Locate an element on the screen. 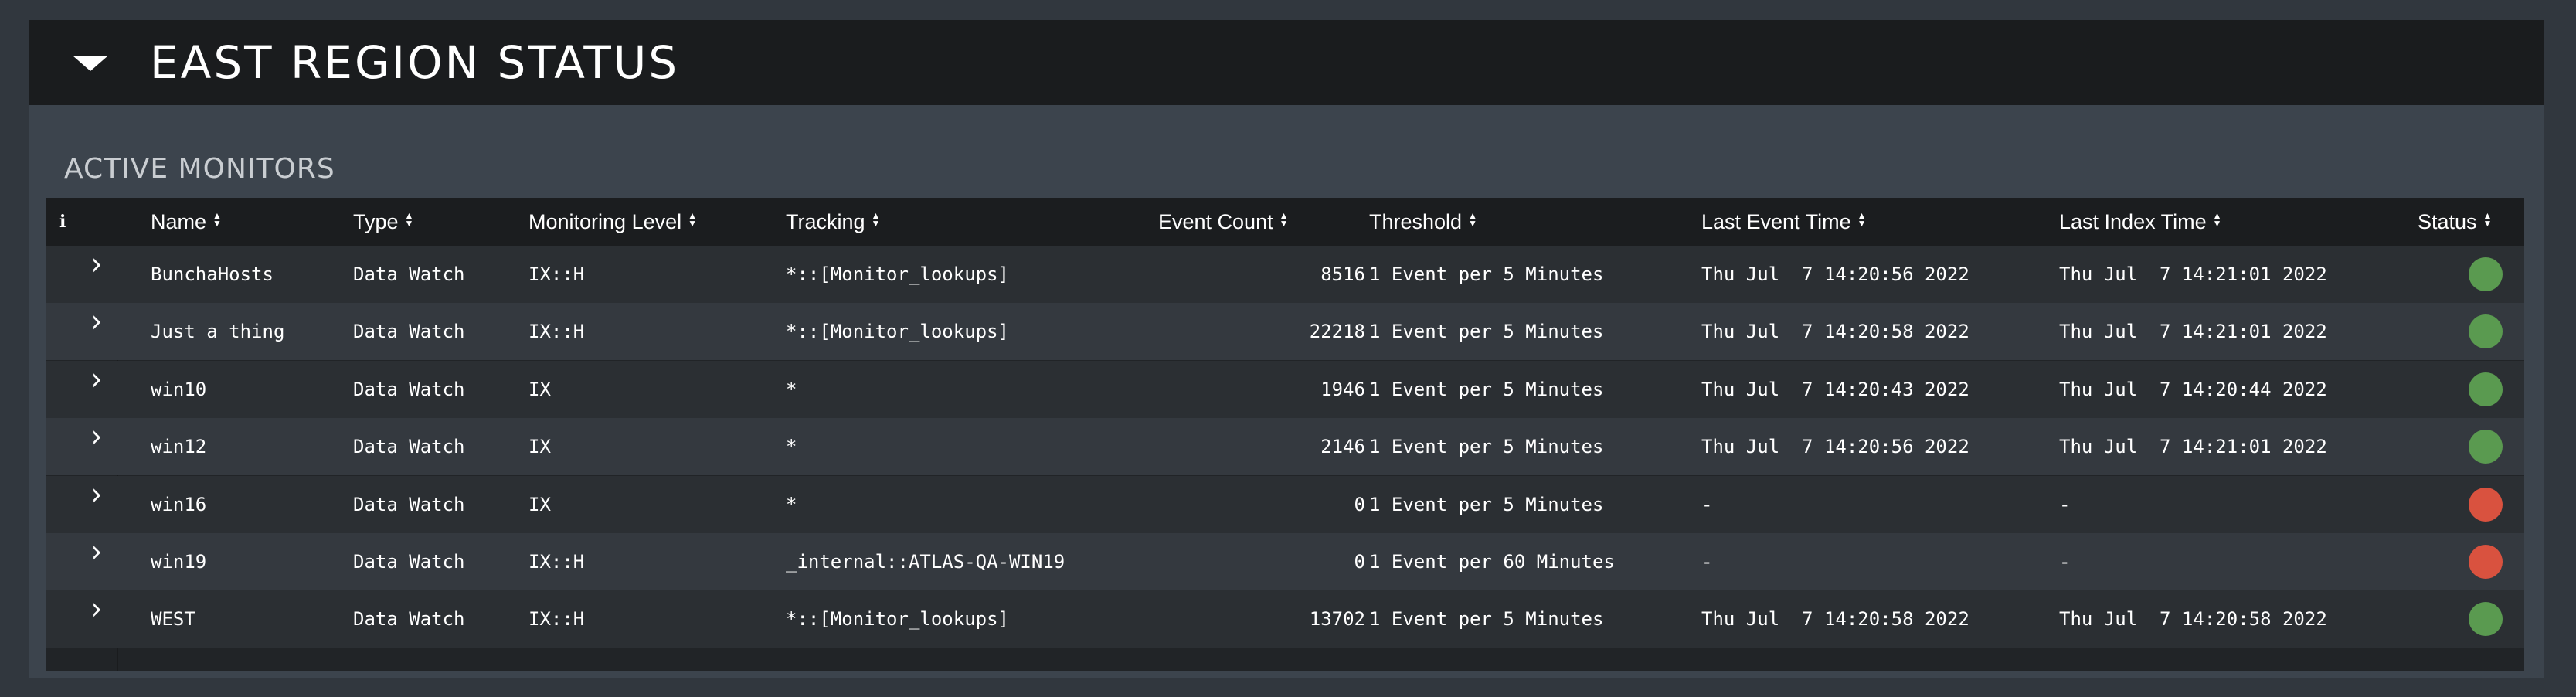 Image resolution: width=2576 pixels, height=697 pixels. col-last-event-time-header: Last Event Time ▲ ▼ is located at coordinates (1783, 222).